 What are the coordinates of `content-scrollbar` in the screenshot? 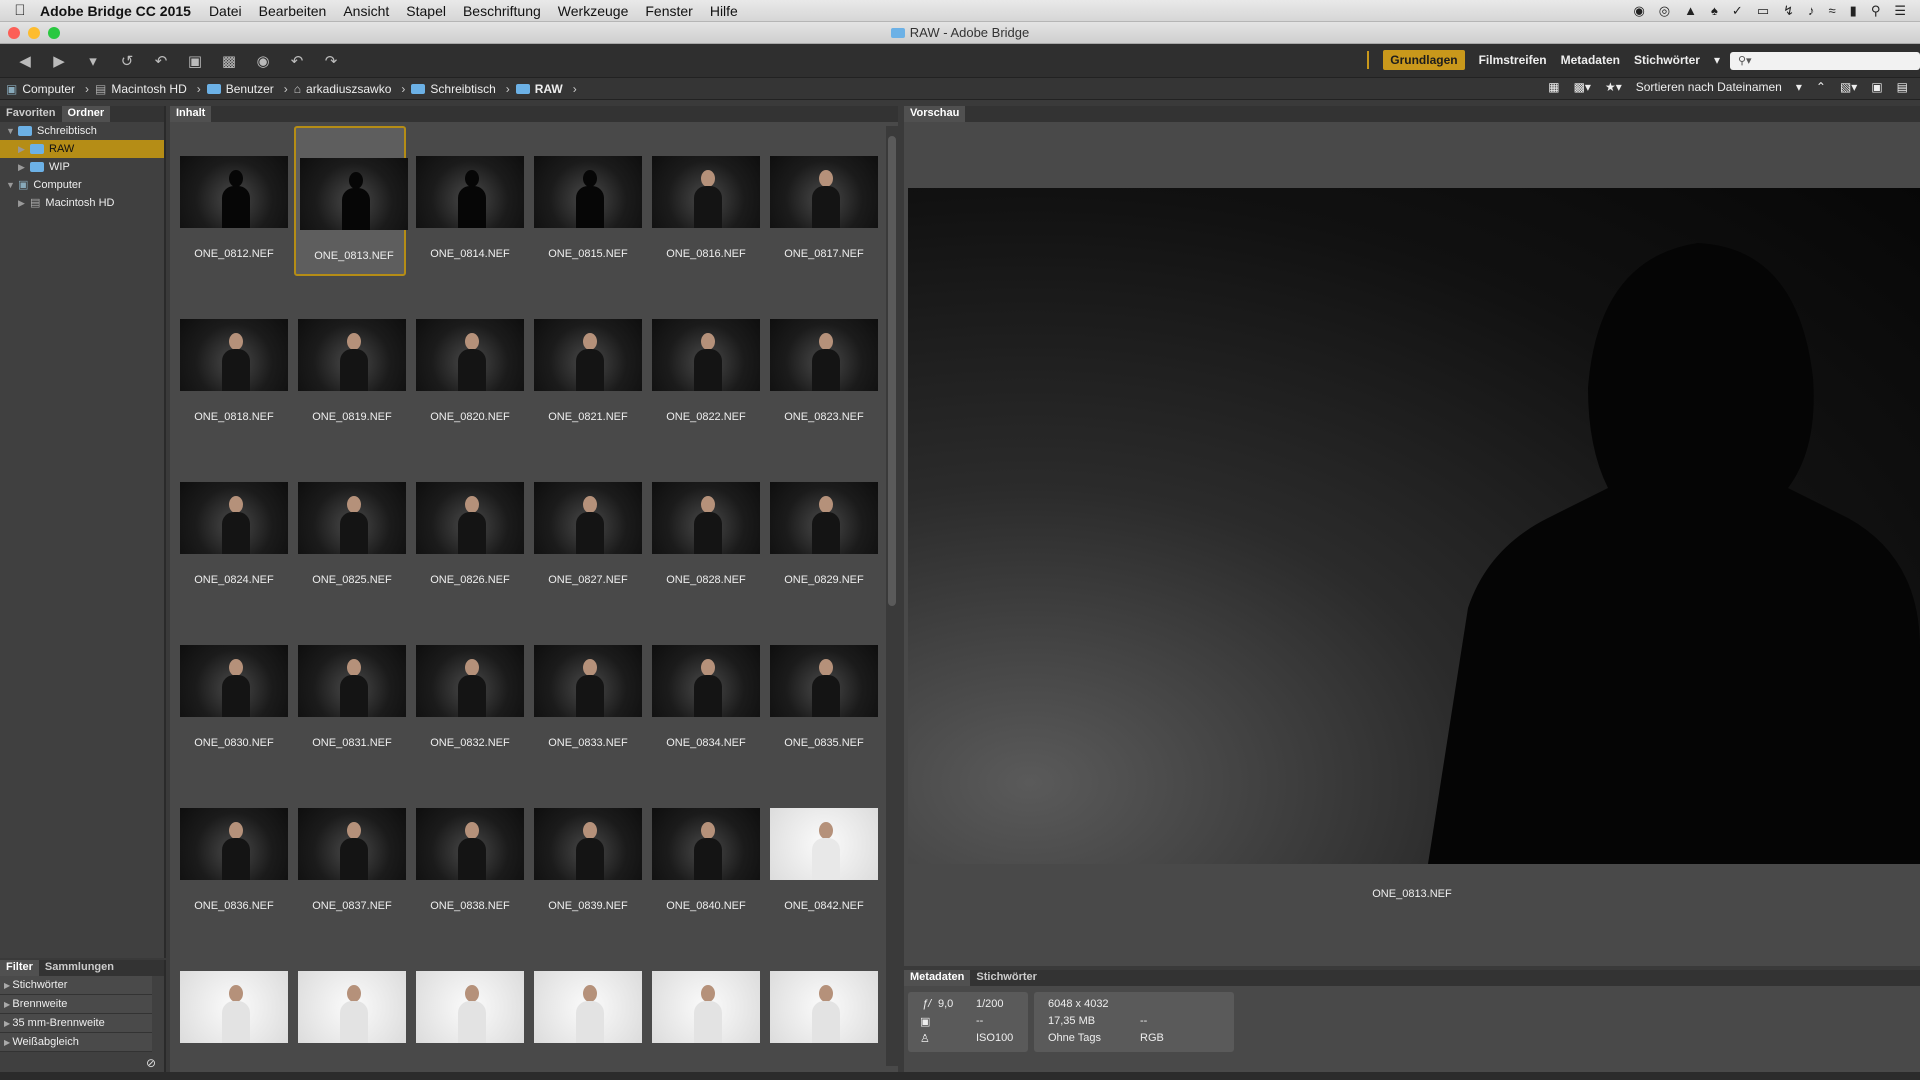 It's located at (892, 596).